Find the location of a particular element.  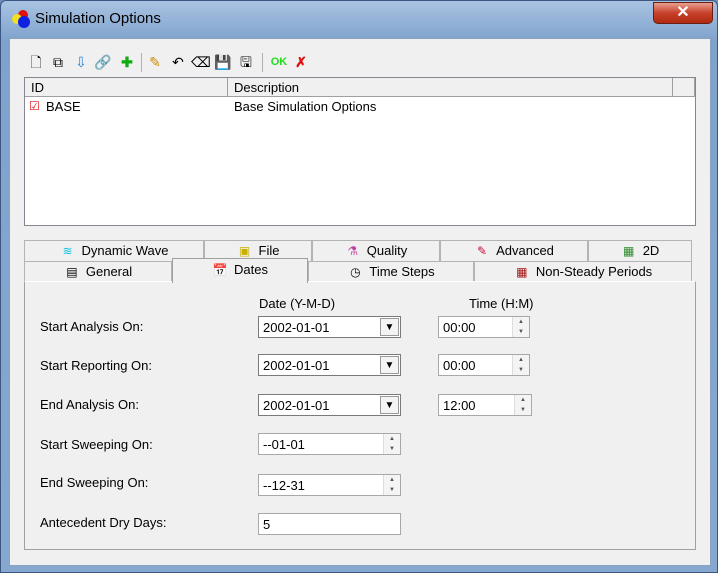

end-sweeping-input: --12-31 ▲ ▼ is located at coordinates (329, 485).